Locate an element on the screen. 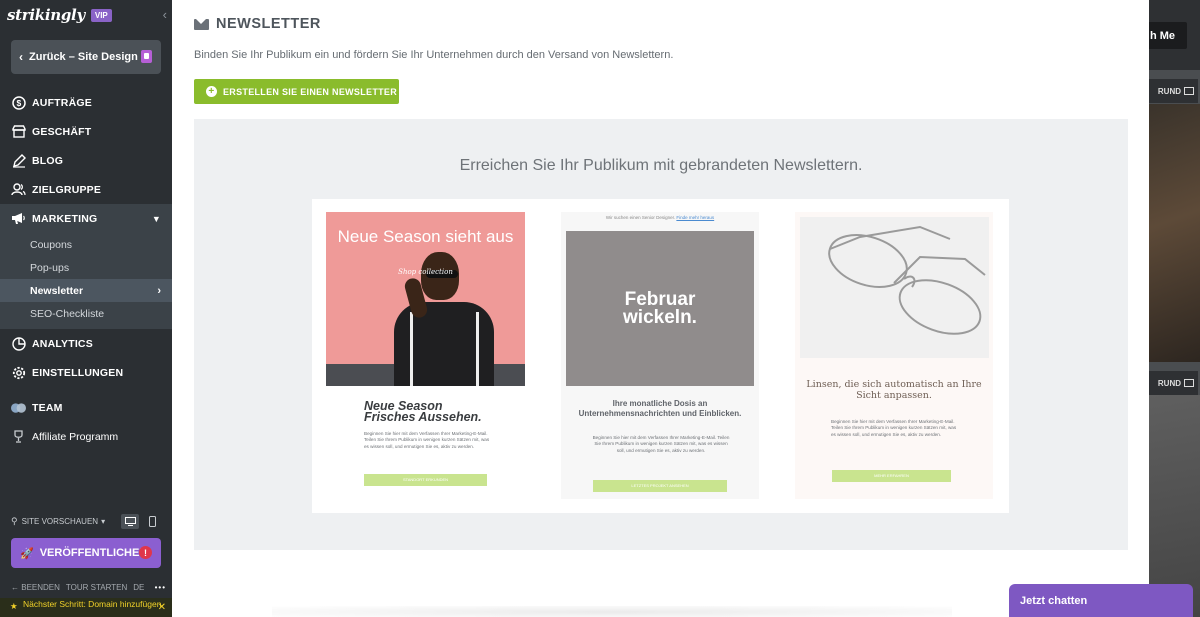 This screenshot has width=1200, height=617. sub-item-label: Newsletter is located at coordinates (57, 290).